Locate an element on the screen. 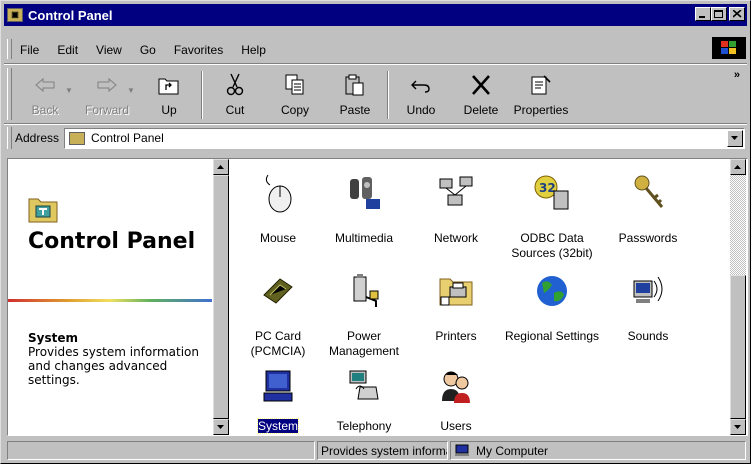 This screenshot has width=751, height=464. close-button is located at coordinates (737, 14).